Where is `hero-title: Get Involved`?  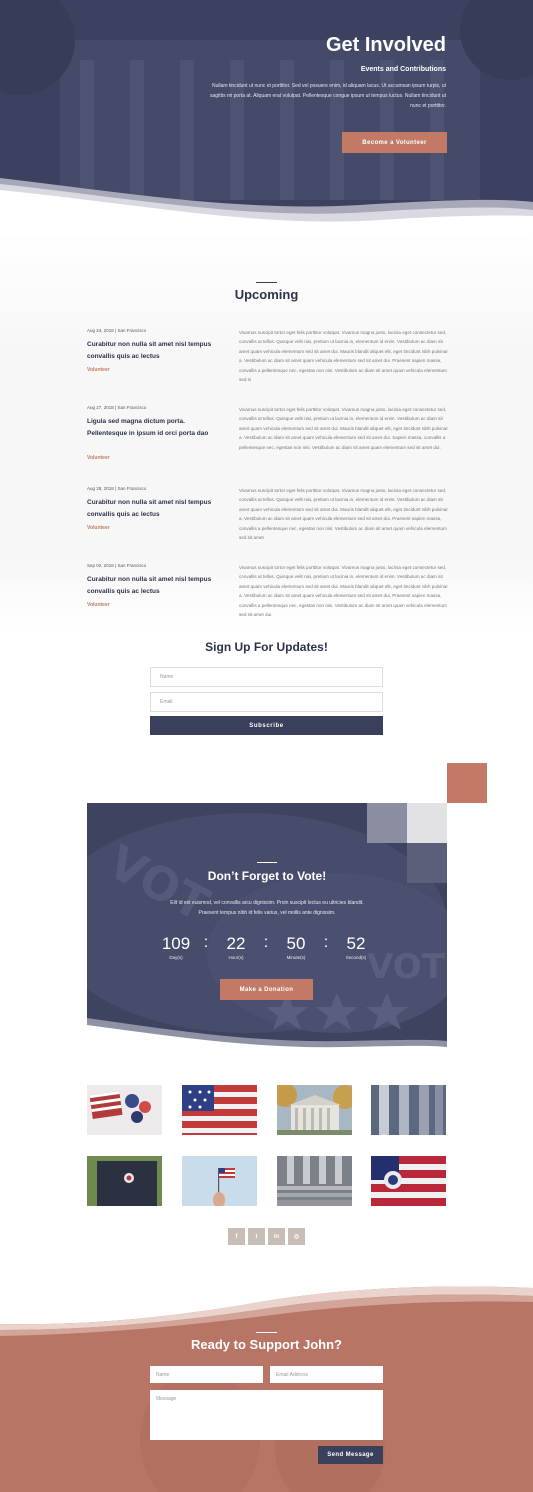
hero-title: Get Involved is located at coordinates (385, 45).